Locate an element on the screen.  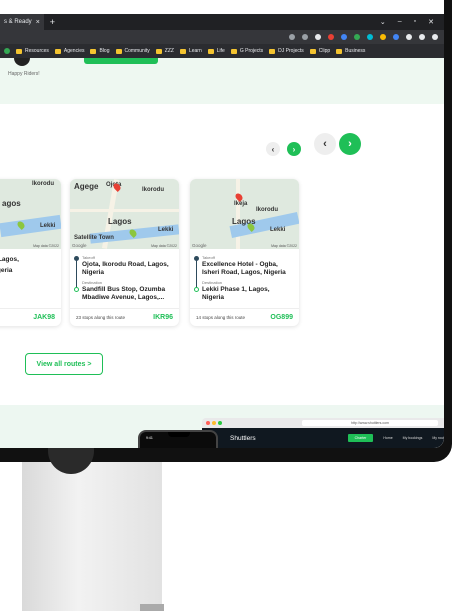
browser-tab: s & Ready × is located at coordinates (22, 22).